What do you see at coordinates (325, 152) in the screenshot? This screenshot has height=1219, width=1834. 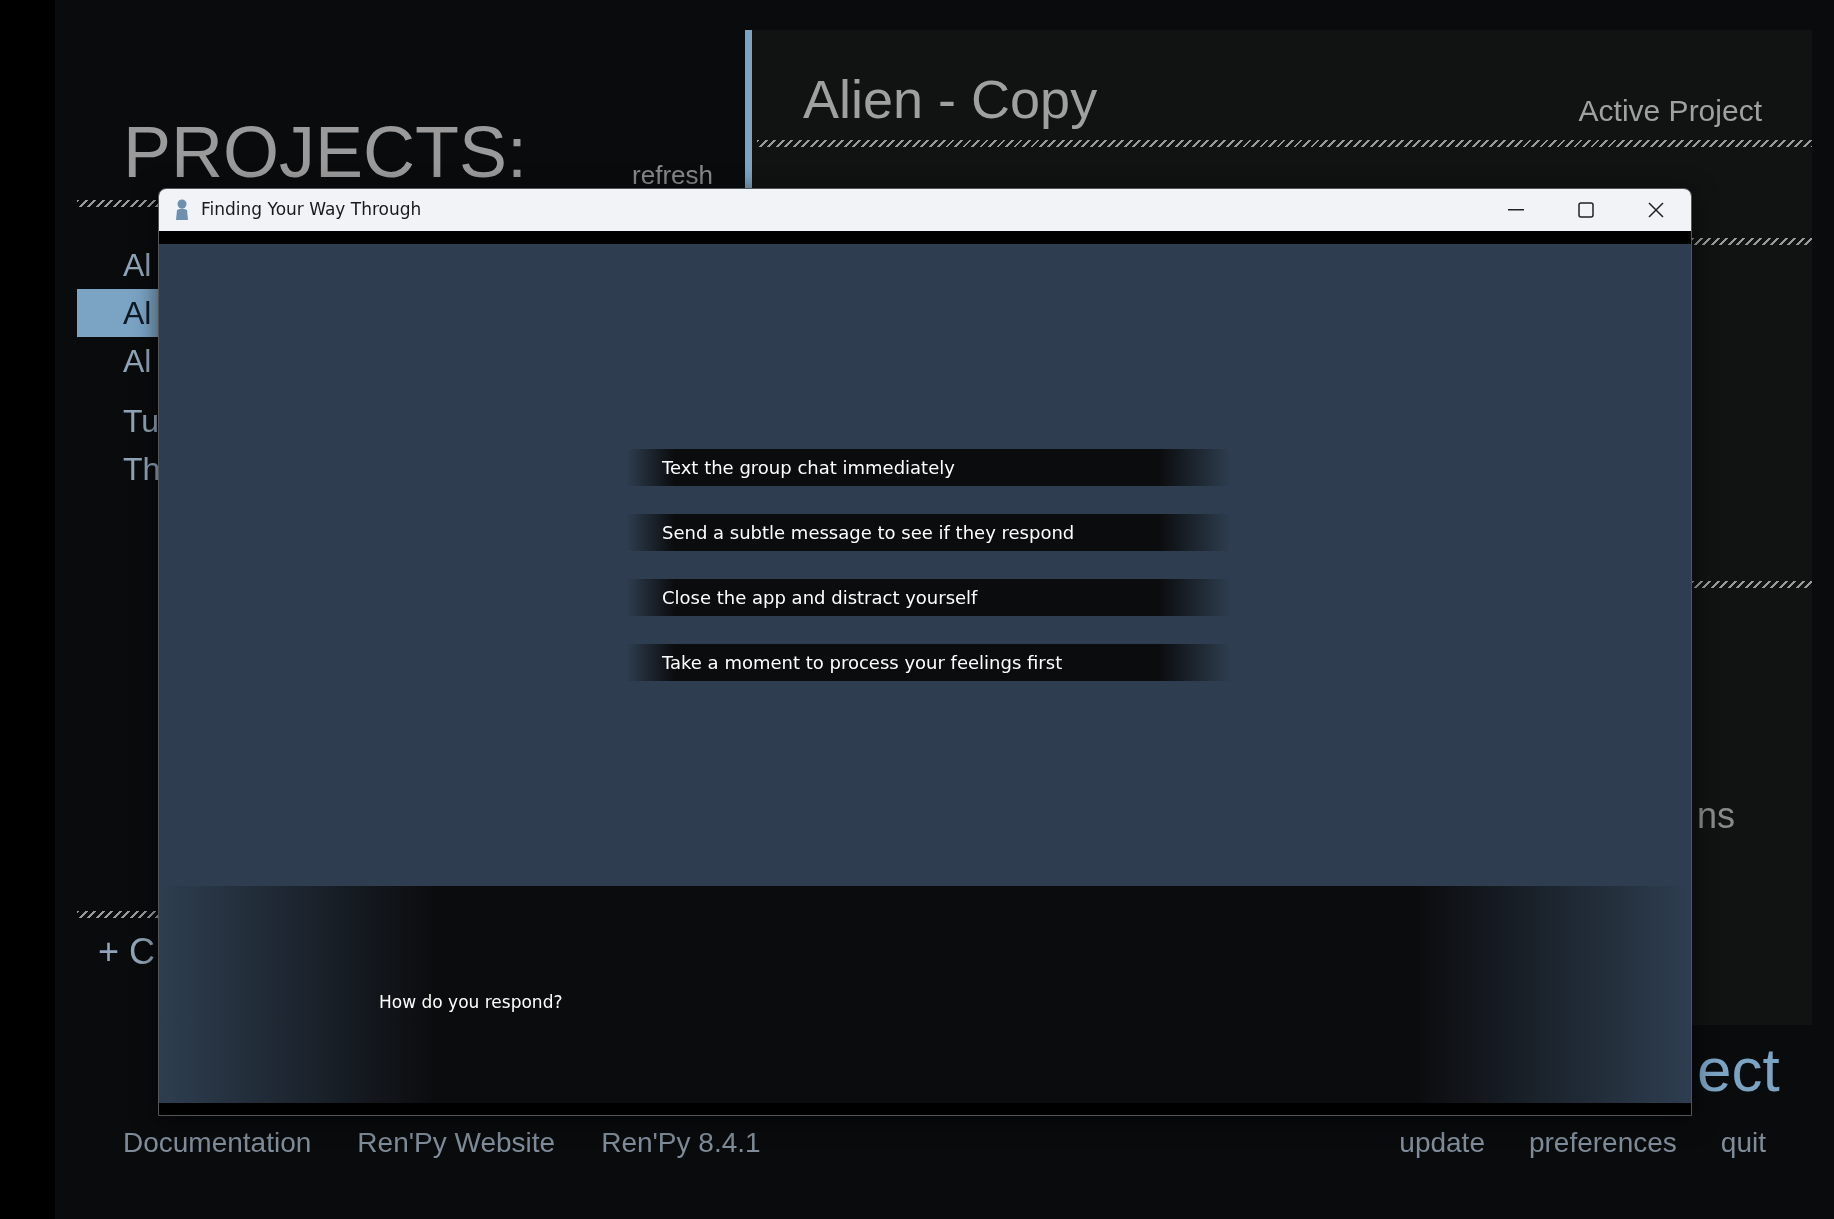 I see `projects-heading: PROJECTS:` at bounding box center [325, 152].